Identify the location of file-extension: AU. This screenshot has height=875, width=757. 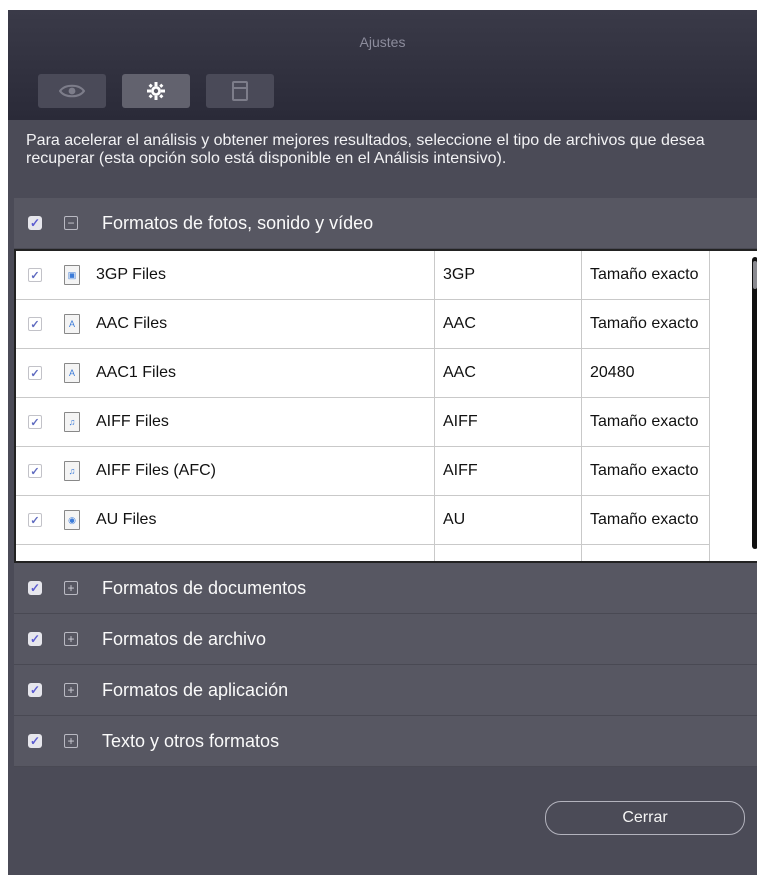
(508, 520).